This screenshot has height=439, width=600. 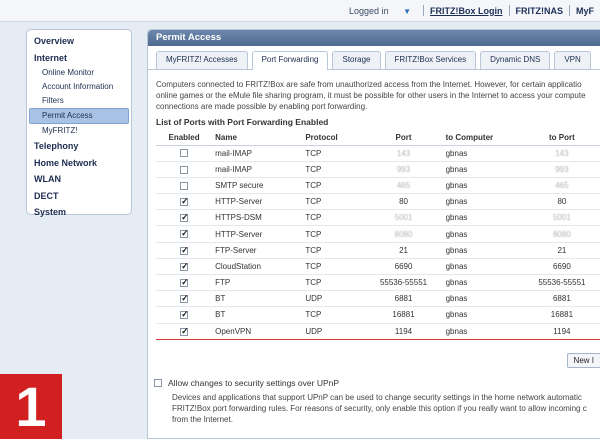 What do you see at coordinates (257, 250) in the screenshot?
I see `name-cell: FTP-Server` at bounding box center [257, 250].